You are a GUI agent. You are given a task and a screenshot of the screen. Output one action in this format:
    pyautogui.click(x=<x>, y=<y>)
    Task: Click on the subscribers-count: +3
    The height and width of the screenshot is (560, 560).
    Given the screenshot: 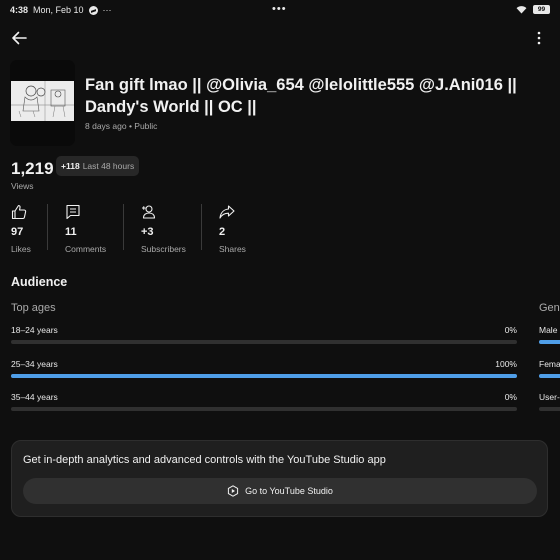 What is the action you would take?
    pyautogui.click(x=147, y=232)
    